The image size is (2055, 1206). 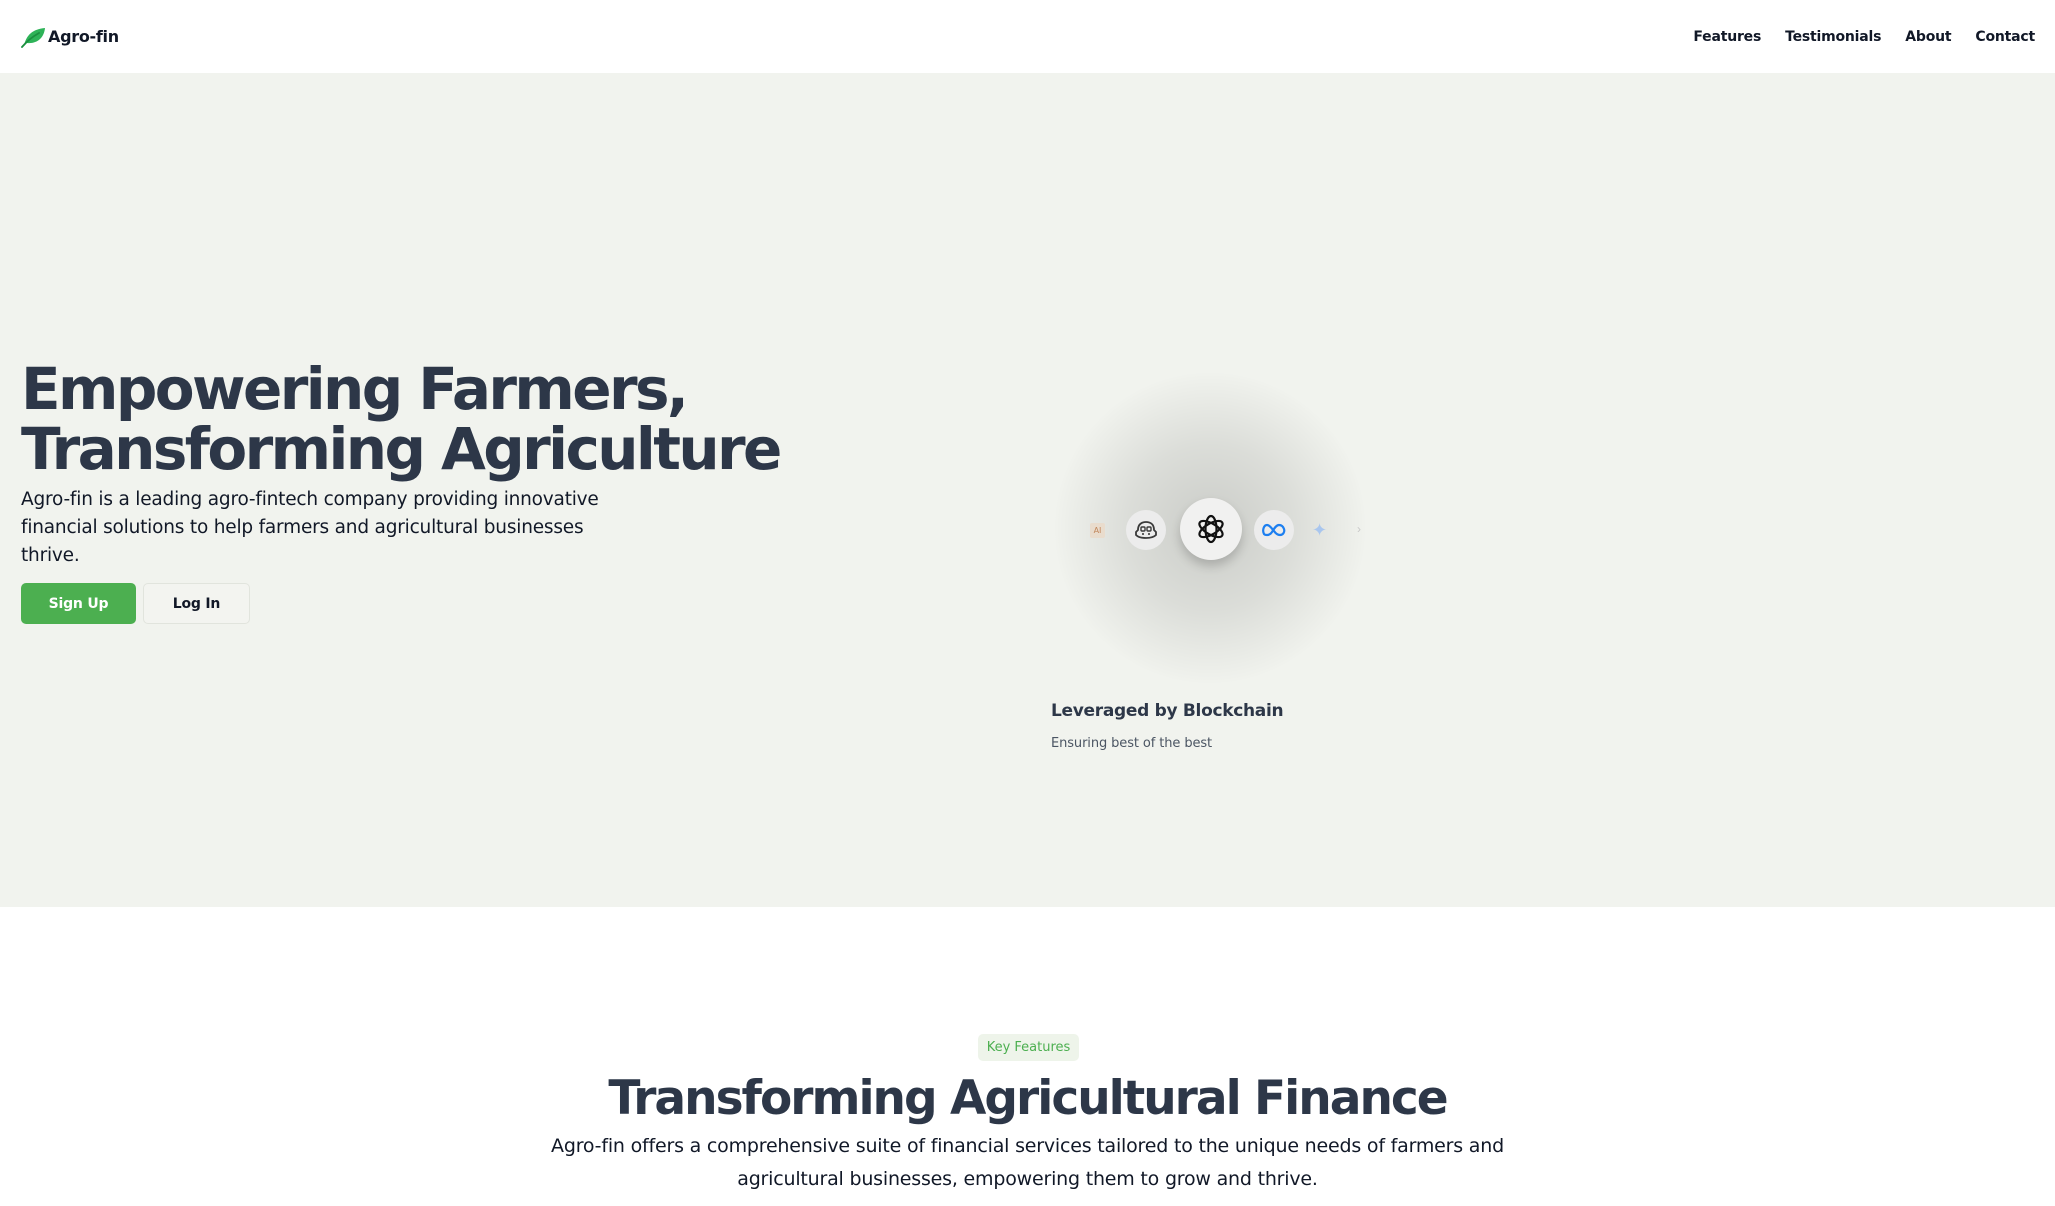 What do you see at coordinates (78, 603) in the screenshot?
I see `sign-up-button: Sign Up` at bounding box center [78, 603].